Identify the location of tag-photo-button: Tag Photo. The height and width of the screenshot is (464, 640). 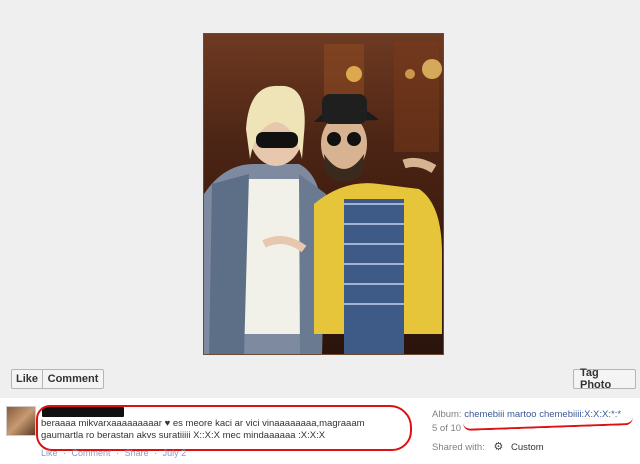
(604, 379).